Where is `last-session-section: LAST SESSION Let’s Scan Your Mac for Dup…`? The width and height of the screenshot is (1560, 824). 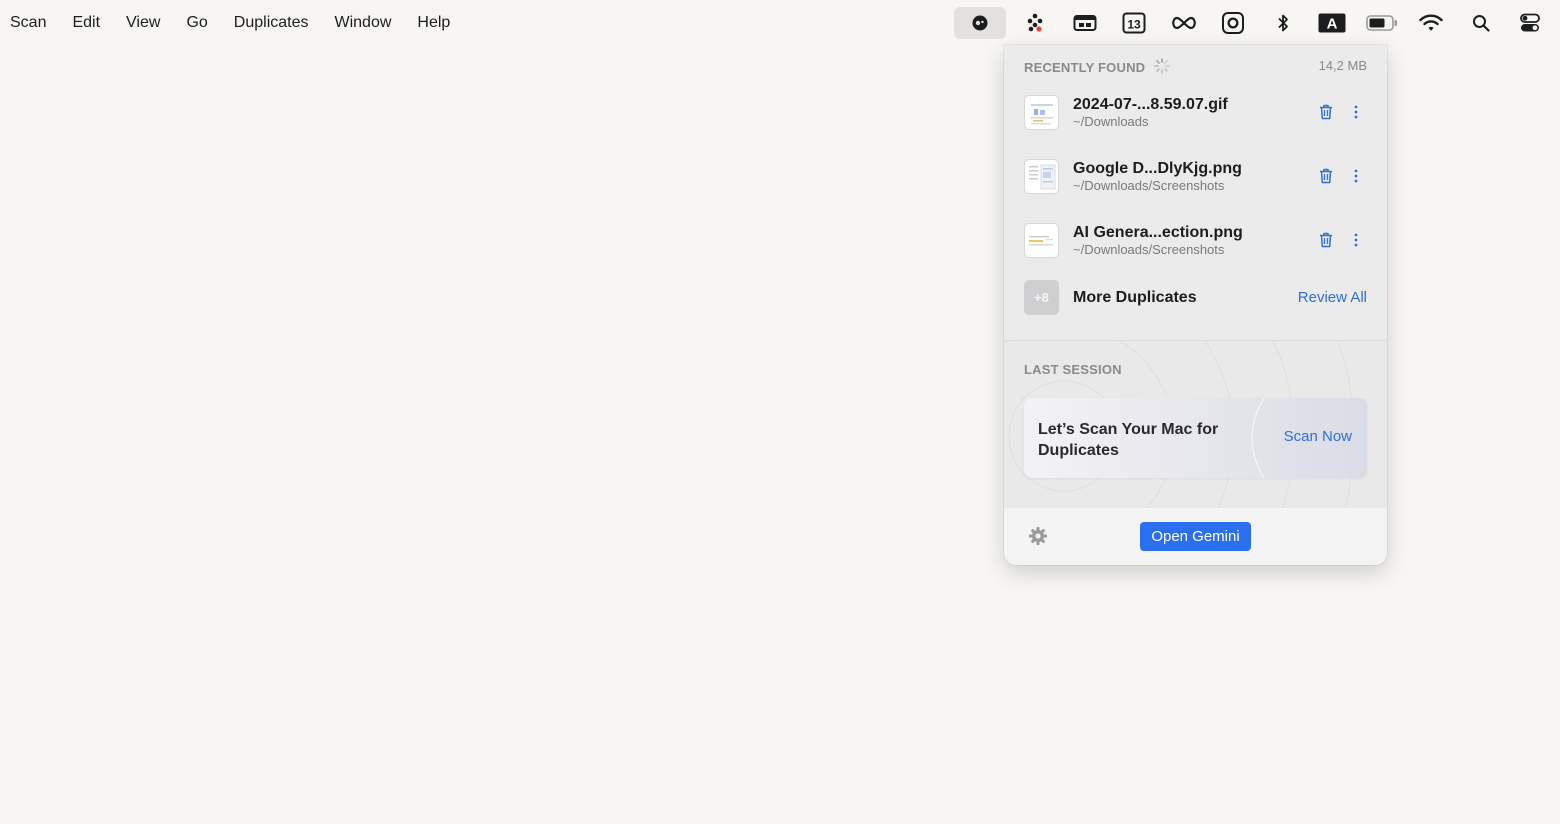
last-session-section: LAST SESSION Let’s Scan Your Mac for Dup… is located at coordinates (1195, 424).